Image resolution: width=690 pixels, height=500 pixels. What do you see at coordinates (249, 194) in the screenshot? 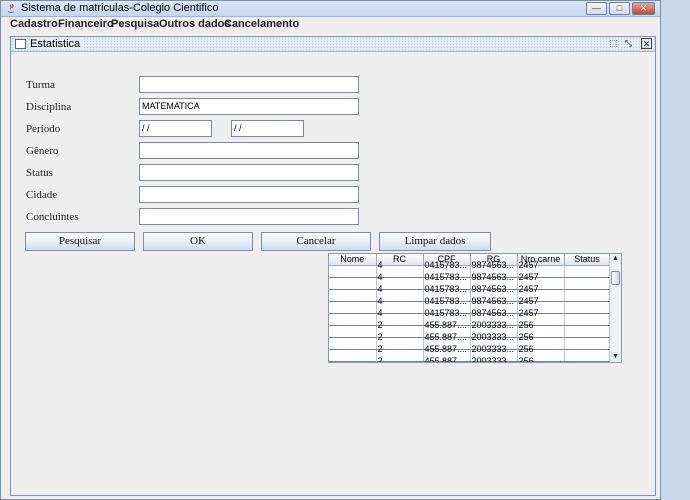
I see `cidade-field` at bounding box center [249, 194].